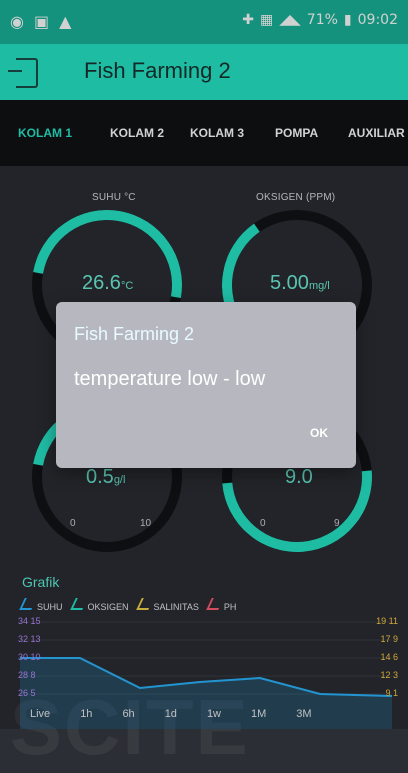  I want to click on dialog-title: Fish Farming 2, so click(134, 334).